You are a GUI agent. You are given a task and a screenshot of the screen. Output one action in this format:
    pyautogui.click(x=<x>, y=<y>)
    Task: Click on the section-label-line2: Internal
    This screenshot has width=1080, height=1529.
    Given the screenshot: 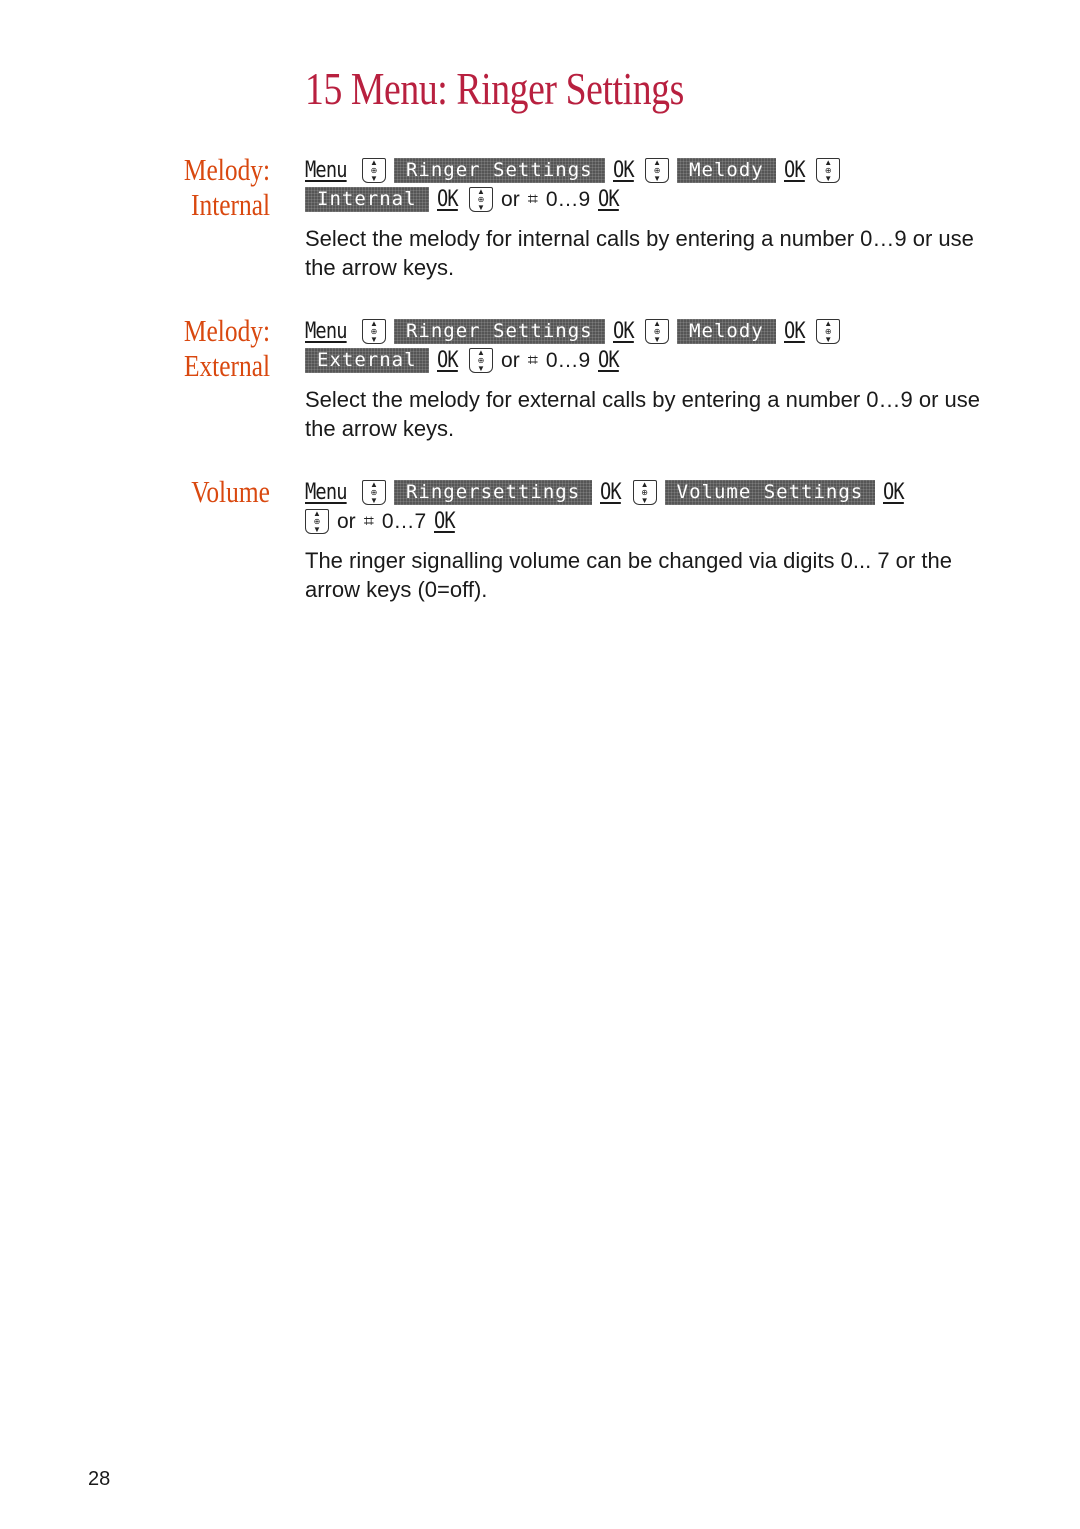 What is the action you would take?
    pyautogui.click(x=230, y=204)
    